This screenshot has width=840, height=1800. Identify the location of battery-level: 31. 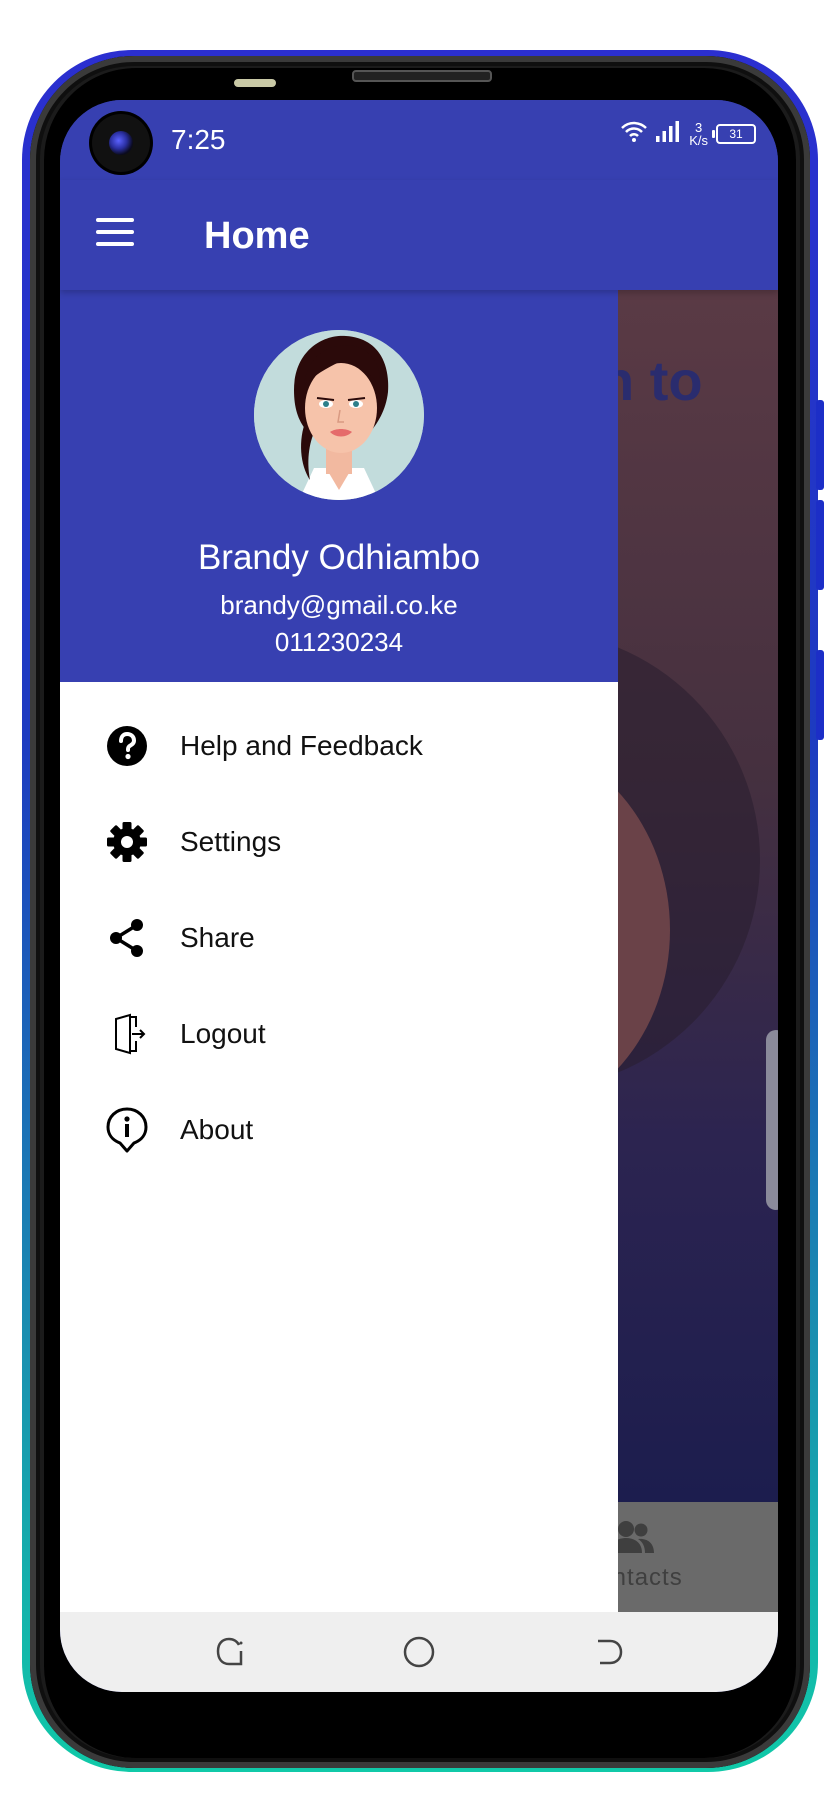
(736, 133).